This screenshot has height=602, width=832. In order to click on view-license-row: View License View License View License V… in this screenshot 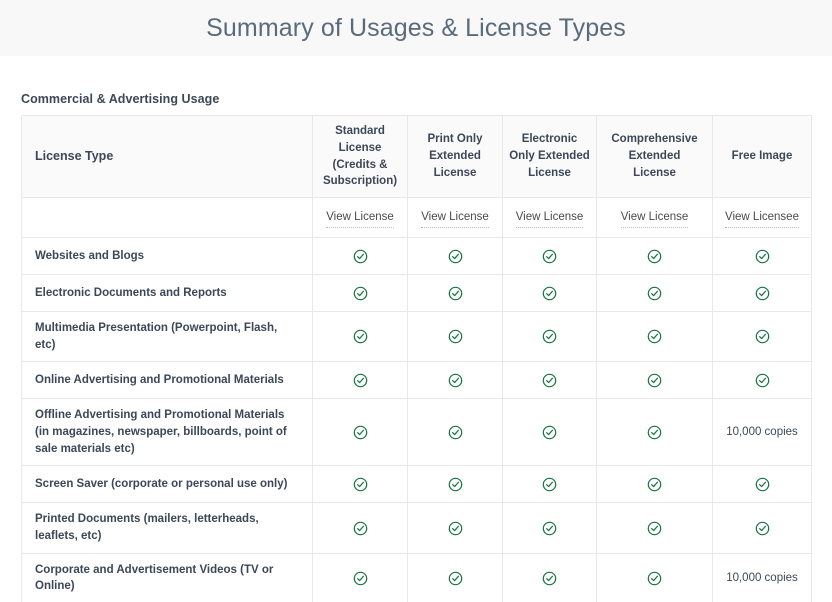, I will do `click(416, 217)`.